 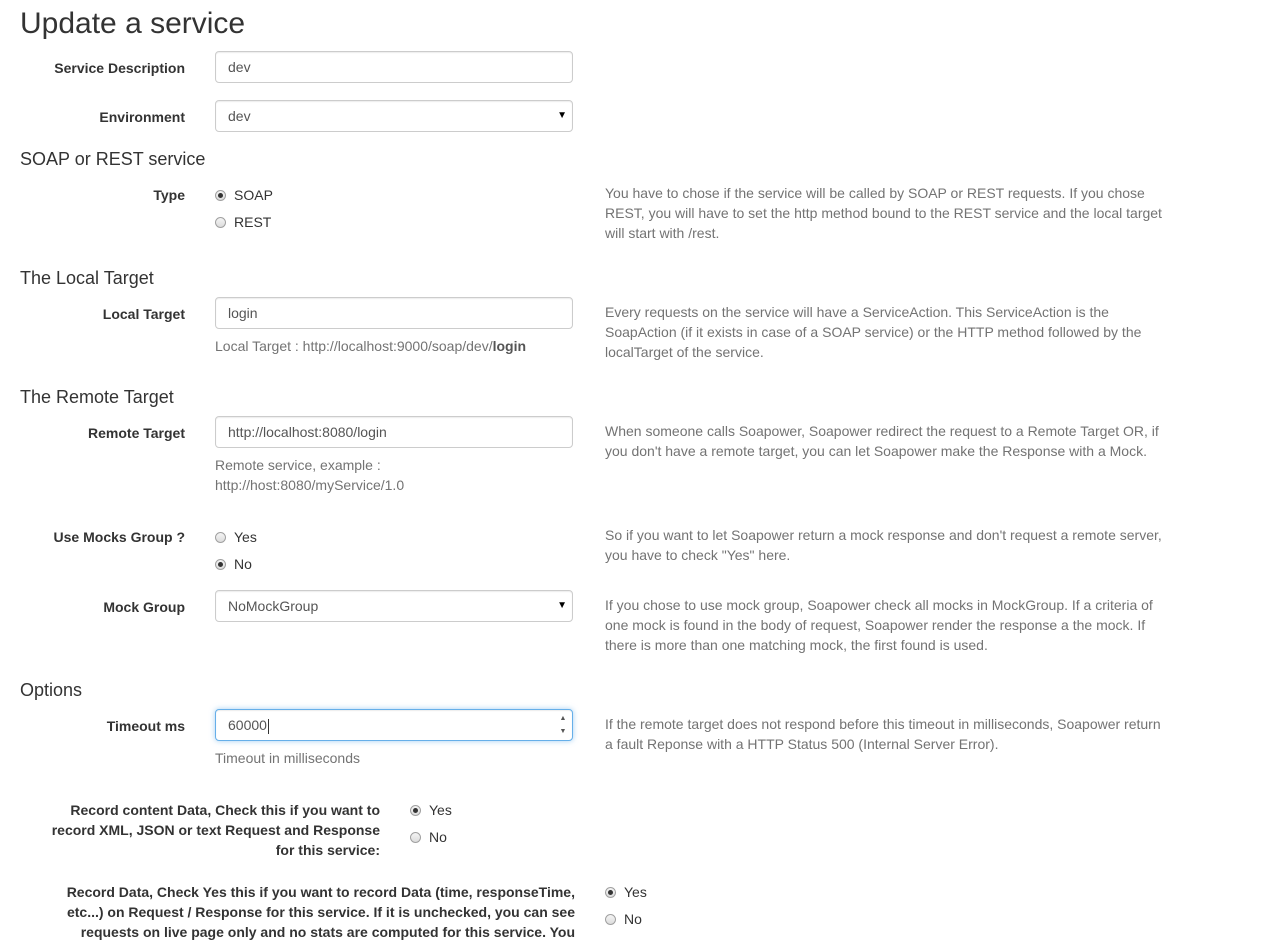 What do you see at coordinates (143, 314) in the screenshot?
I see `local-target-label: Local Target` at bounding box center [143, 314].